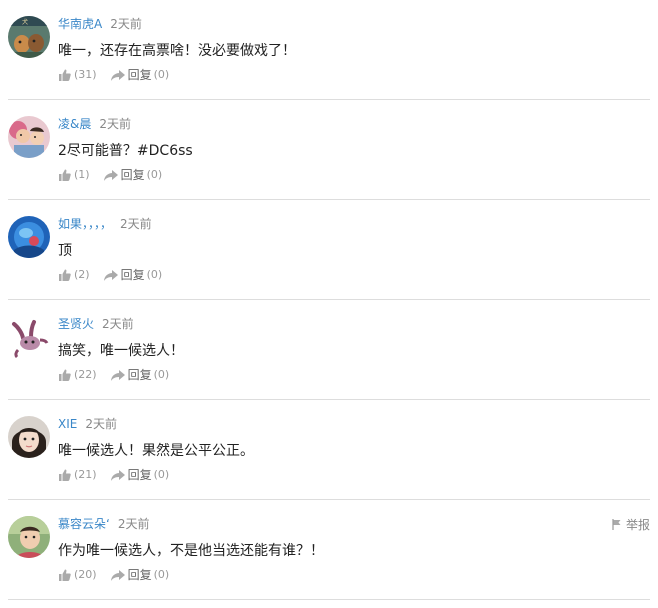  Describe the element at coordinates (616, 524) in the screenshot. I see `flag-icon` at that location.